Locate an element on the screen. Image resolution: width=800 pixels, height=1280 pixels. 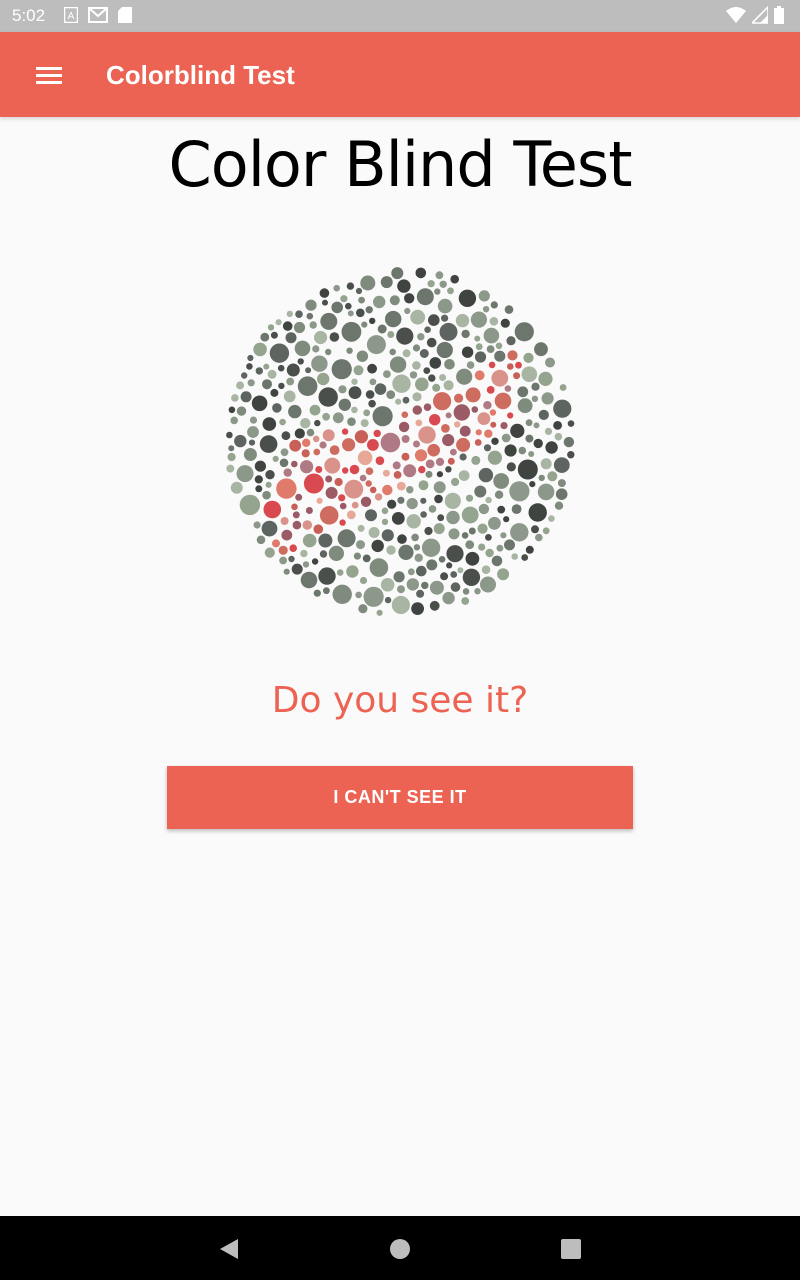
recents-button is located at coordinates (571, 1249).